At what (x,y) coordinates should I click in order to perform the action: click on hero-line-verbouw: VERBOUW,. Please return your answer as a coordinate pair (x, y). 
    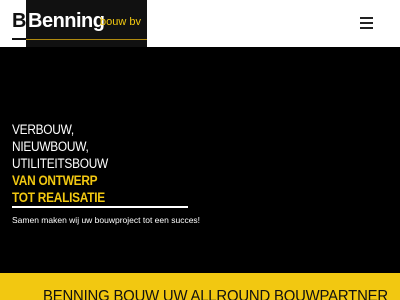
    Looking at the image, I should click on (43, 129).